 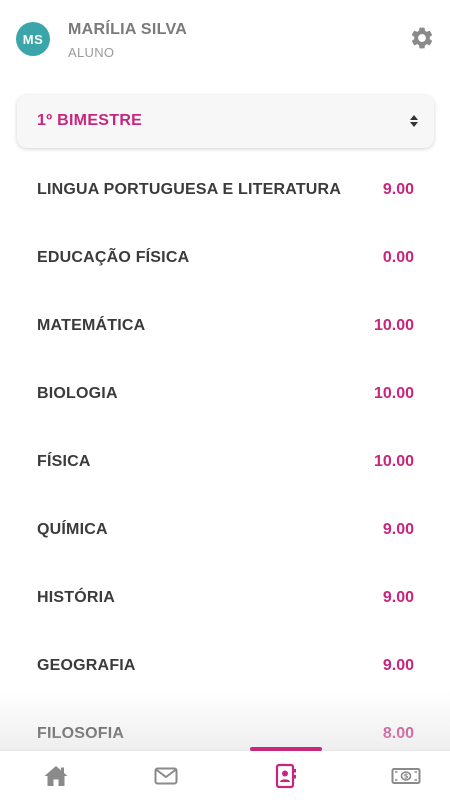 I want to click on grade-row: FILOSOFIA 8.00, so click(x=225, y=726).